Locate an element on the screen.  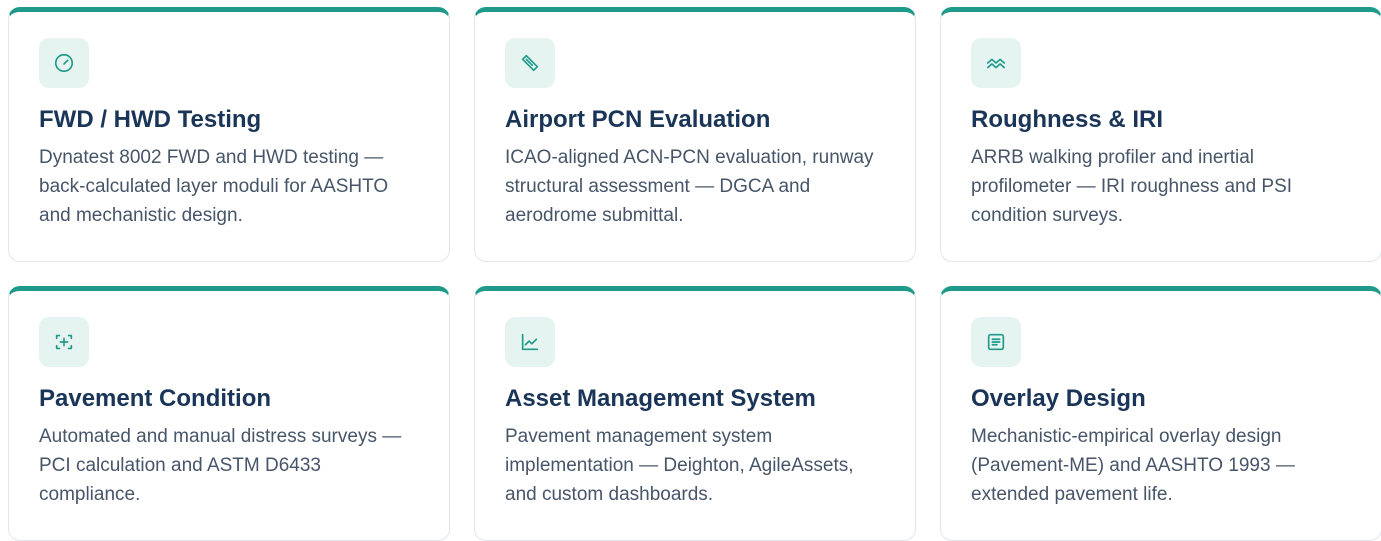
gauge-icon is located at coordinates (64, 63).